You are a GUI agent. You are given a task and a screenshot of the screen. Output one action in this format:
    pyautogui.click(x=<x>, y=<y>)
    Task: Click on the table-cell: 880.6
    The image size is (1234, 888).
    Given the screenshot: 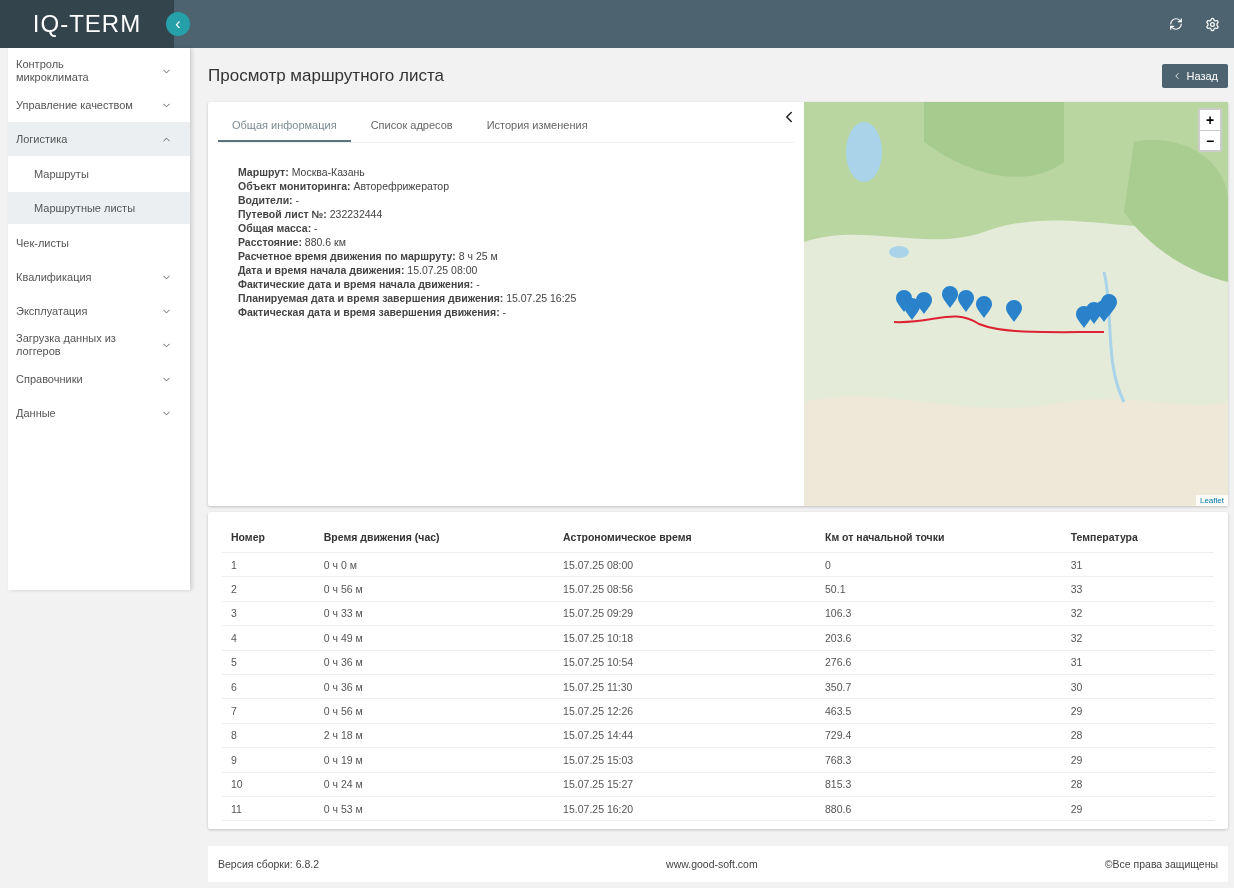 What is the action you would take?
    pyautogui.click(x=939, y=808)
    